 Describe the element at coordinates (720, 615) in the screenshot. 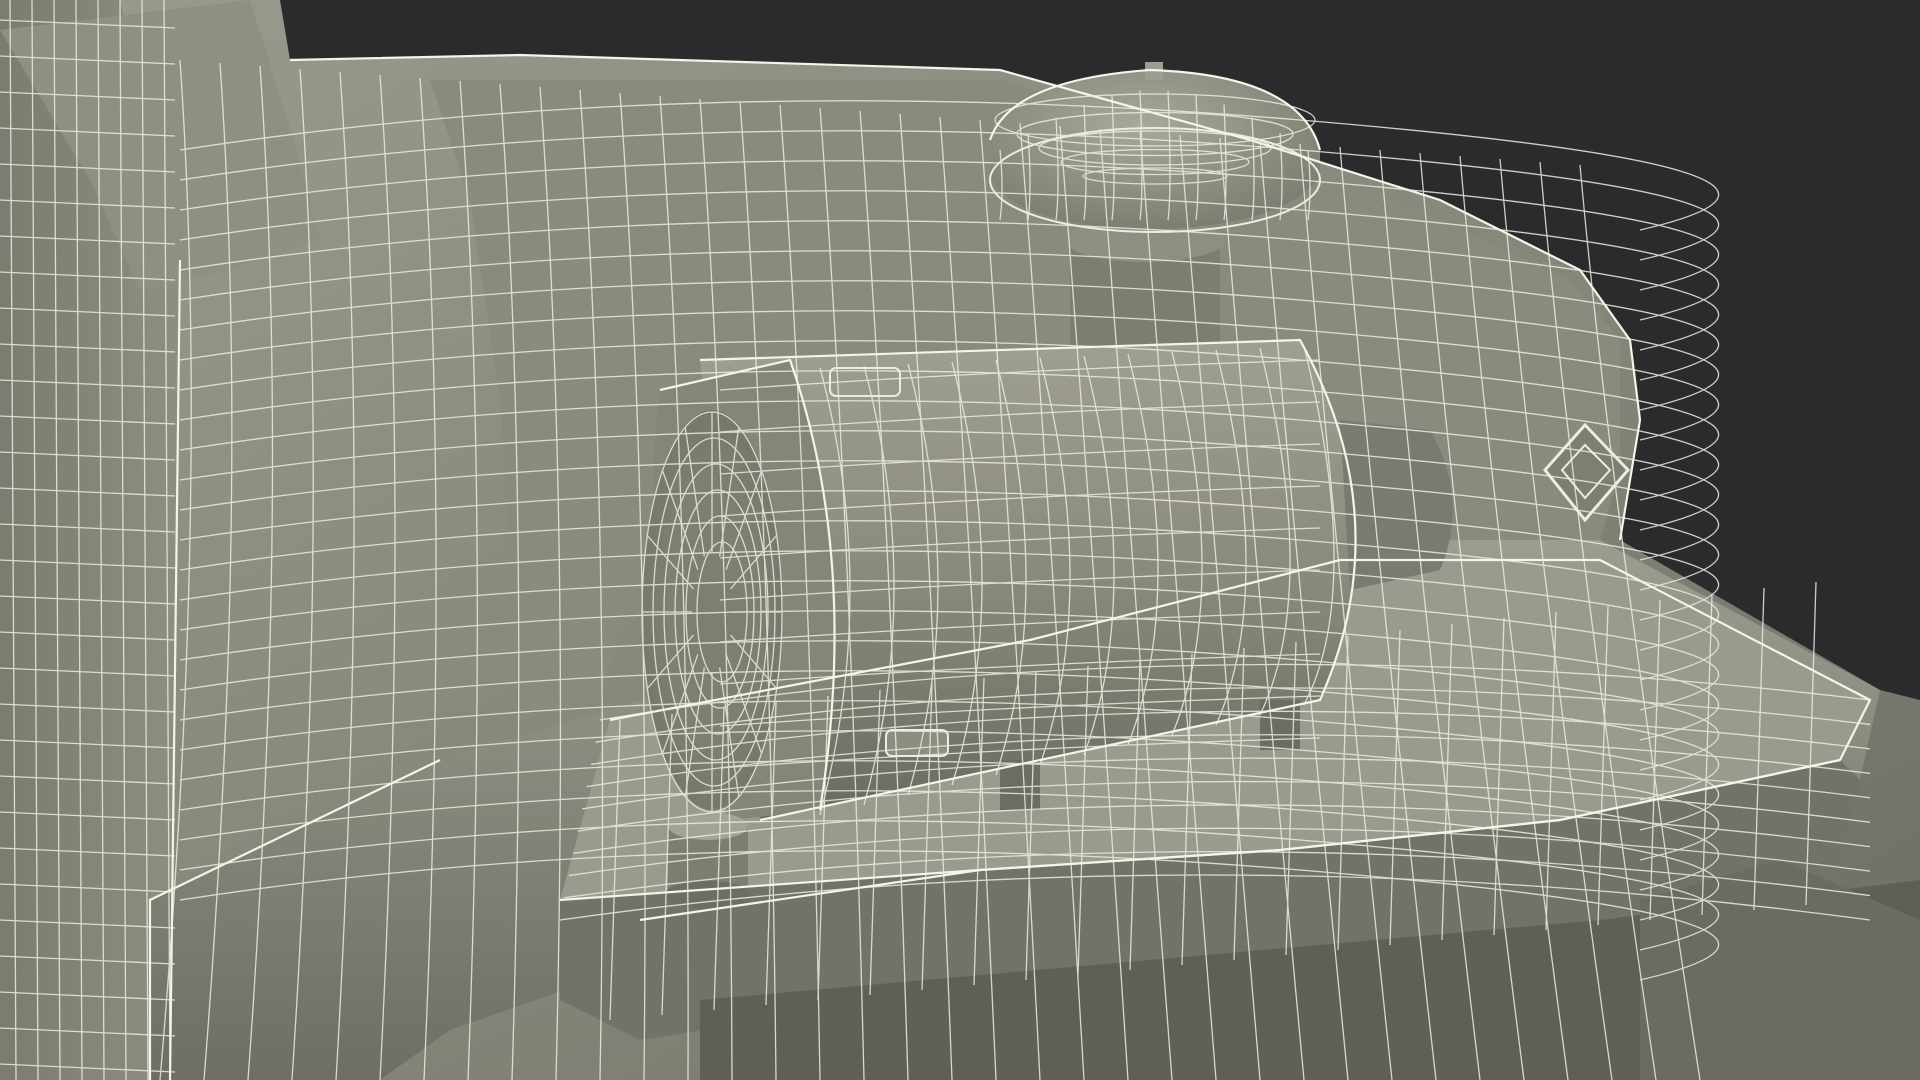

I see `filter-end-cap-inner` at that location.